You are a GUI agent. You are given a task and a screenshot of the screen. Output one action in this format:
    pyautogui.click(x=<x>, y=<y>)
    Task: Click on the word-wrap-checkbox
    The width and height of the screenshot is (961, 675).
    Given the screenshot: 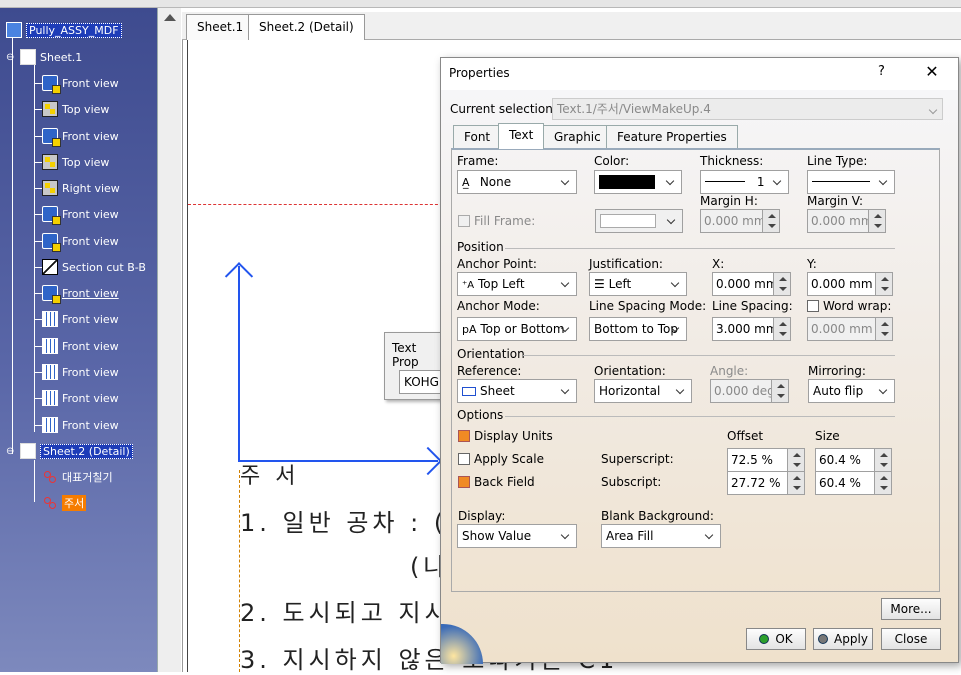 What is the action you would take?
    pyautogui.click(x=813, y=306)
    